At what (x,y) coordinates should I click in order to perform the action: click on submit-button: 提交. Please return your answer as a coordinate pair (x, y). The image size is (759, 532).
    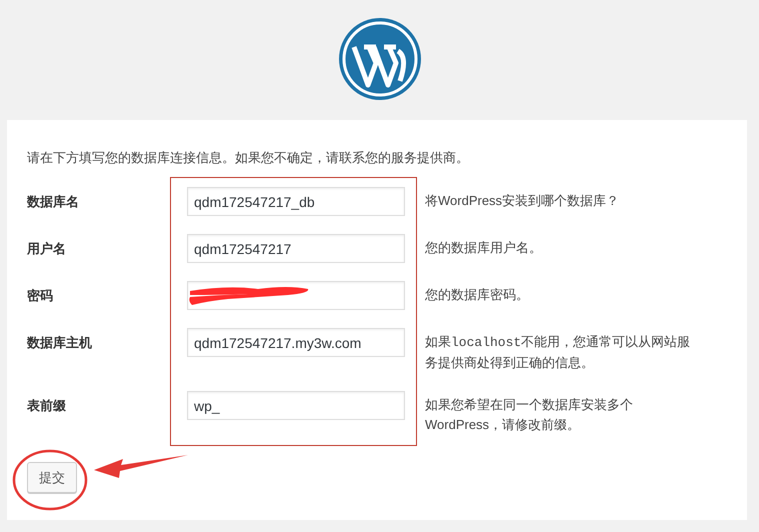
    Looking at the image, I should click on (52, 477).